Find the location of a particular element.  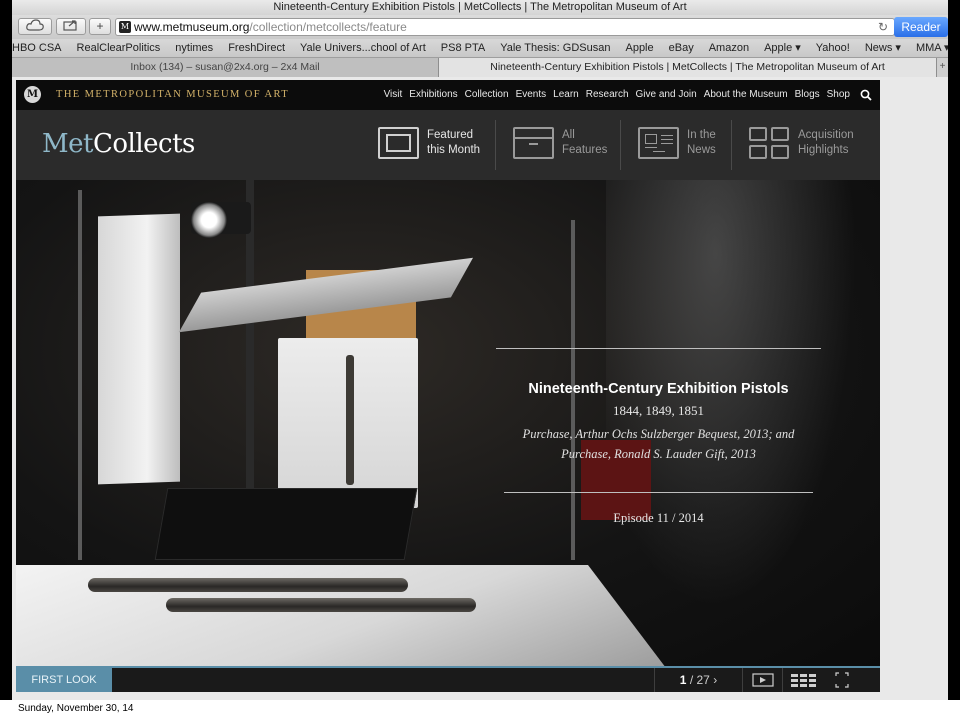

footer-date: Sunday, November 30, 14 is located at coordinates (76, 708).